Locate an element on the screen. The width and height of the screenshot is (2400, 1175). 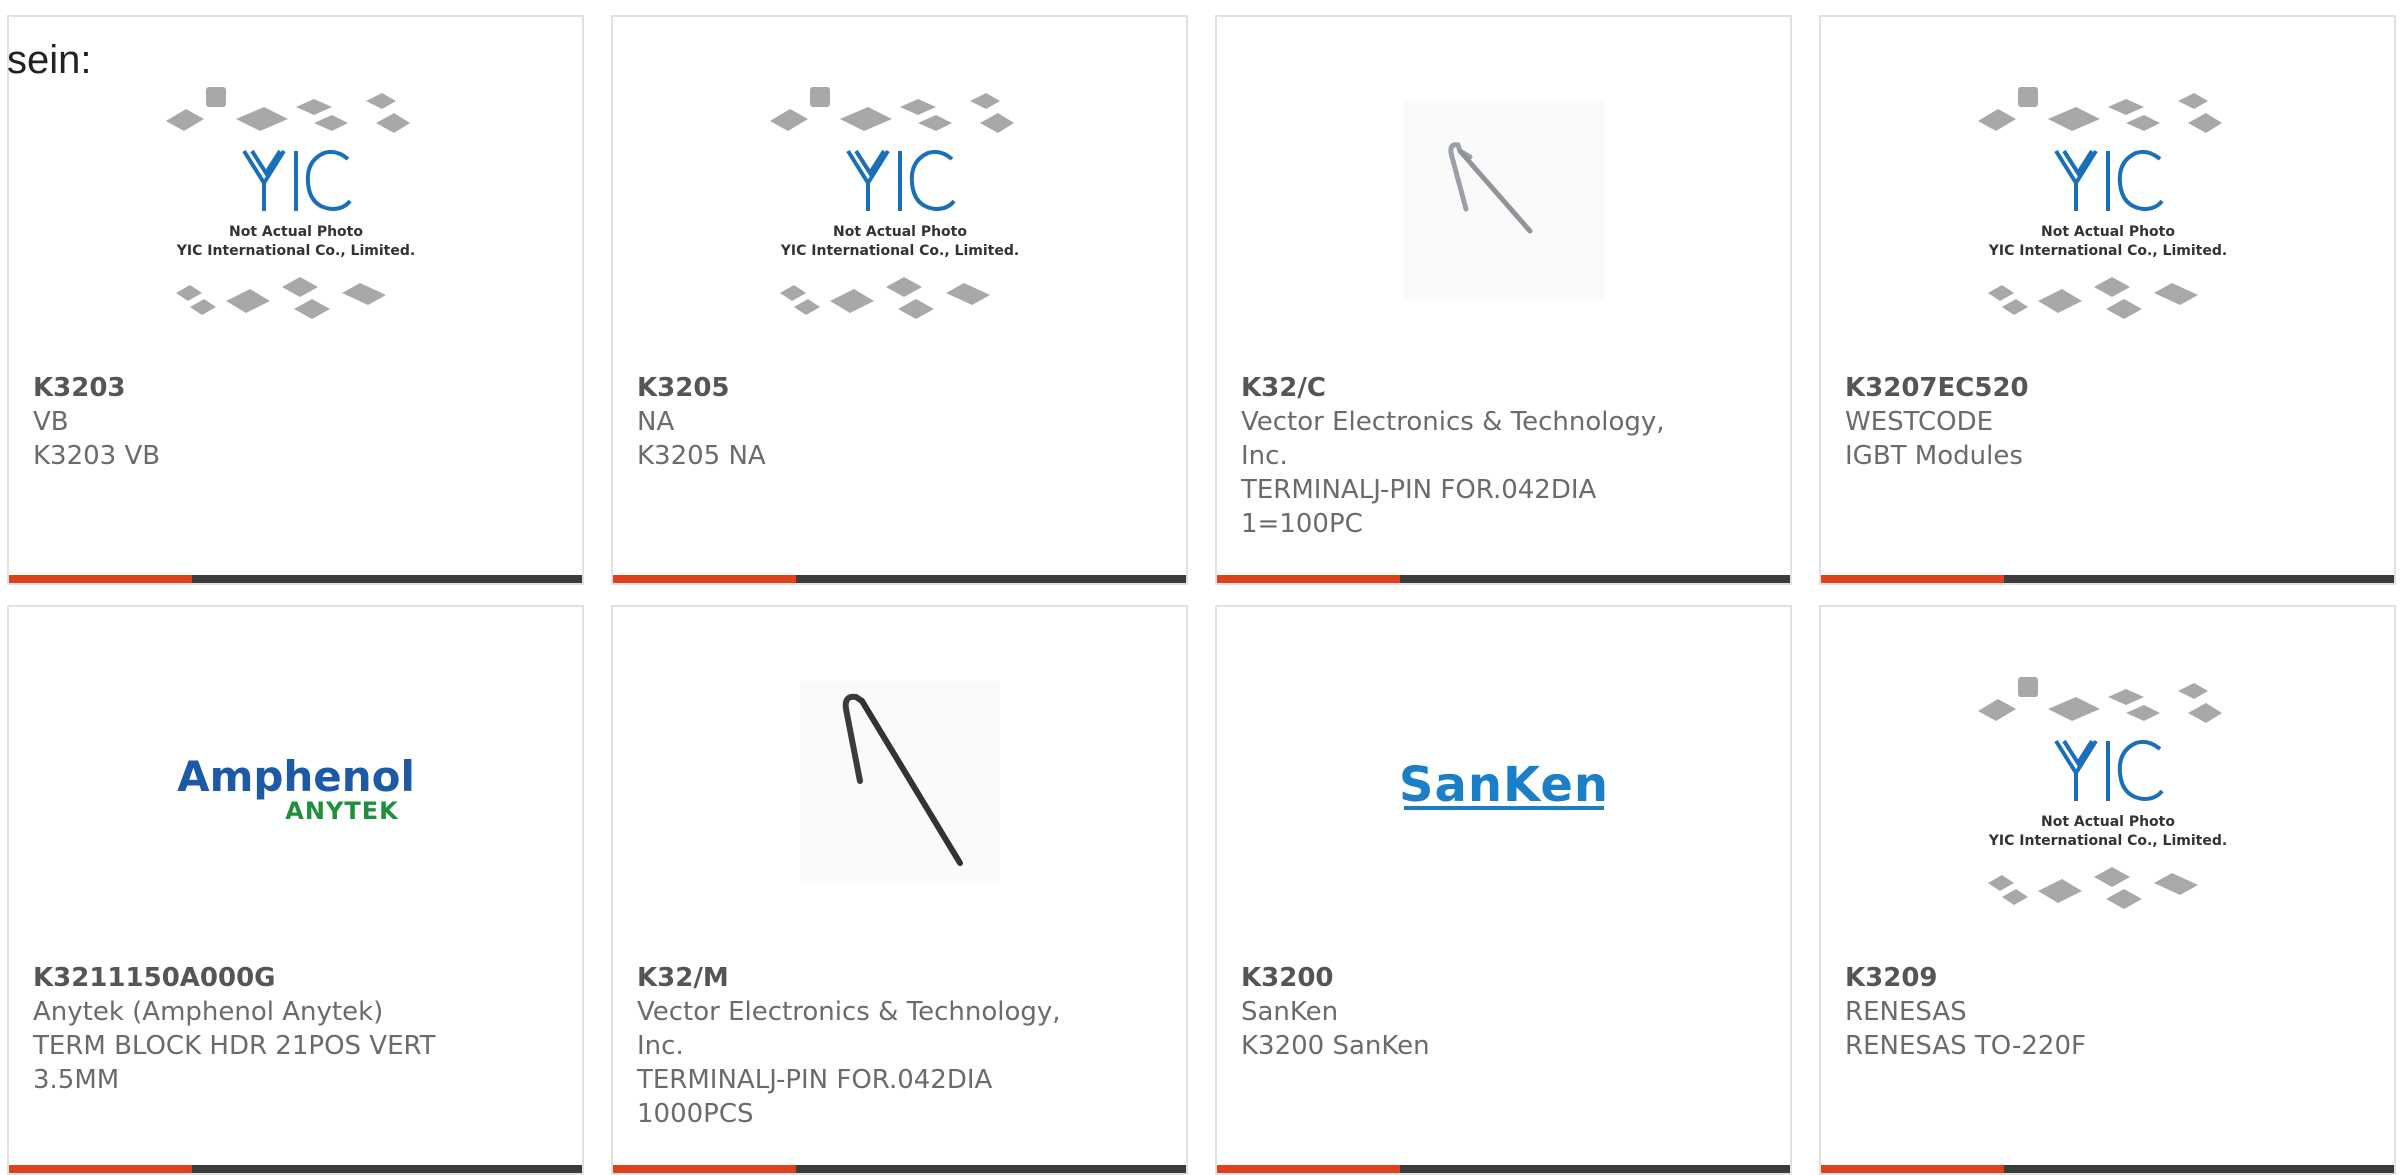
product-info: K3200 SanKen K3200 SanKen is located at coordinates (1455, 1012).